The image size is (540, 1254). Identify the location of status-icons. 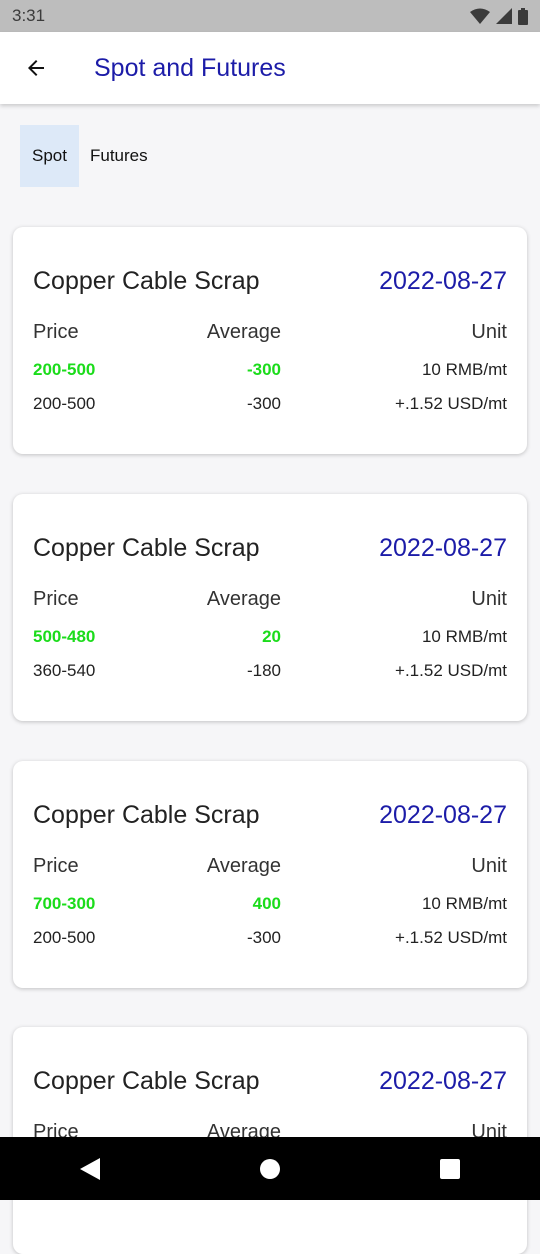
(499, 16).